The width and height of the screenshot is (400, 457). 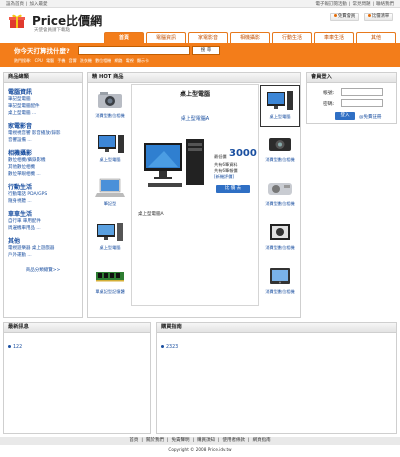 What do you see at coordinates (43, 152) in the screenshot?
I see `category-cameras: 相機攝影` at bounding box center [43, 152].